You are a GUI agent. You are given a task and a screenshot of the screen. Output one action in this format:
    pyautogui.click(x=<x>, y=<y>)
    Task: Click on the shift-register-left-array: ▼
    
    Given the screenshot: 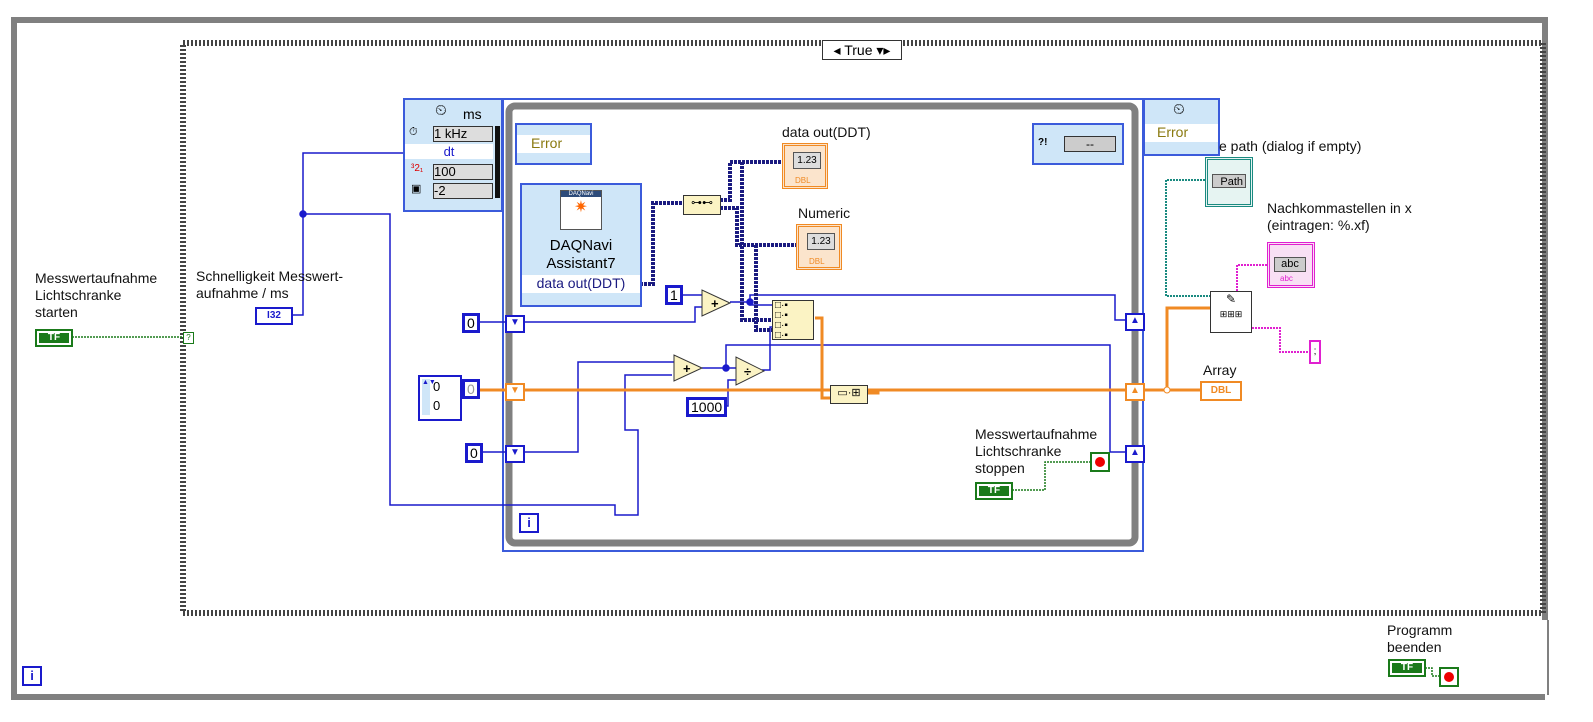 What is the action you would take?
    pyautogui.click(x=515, y=392)
    